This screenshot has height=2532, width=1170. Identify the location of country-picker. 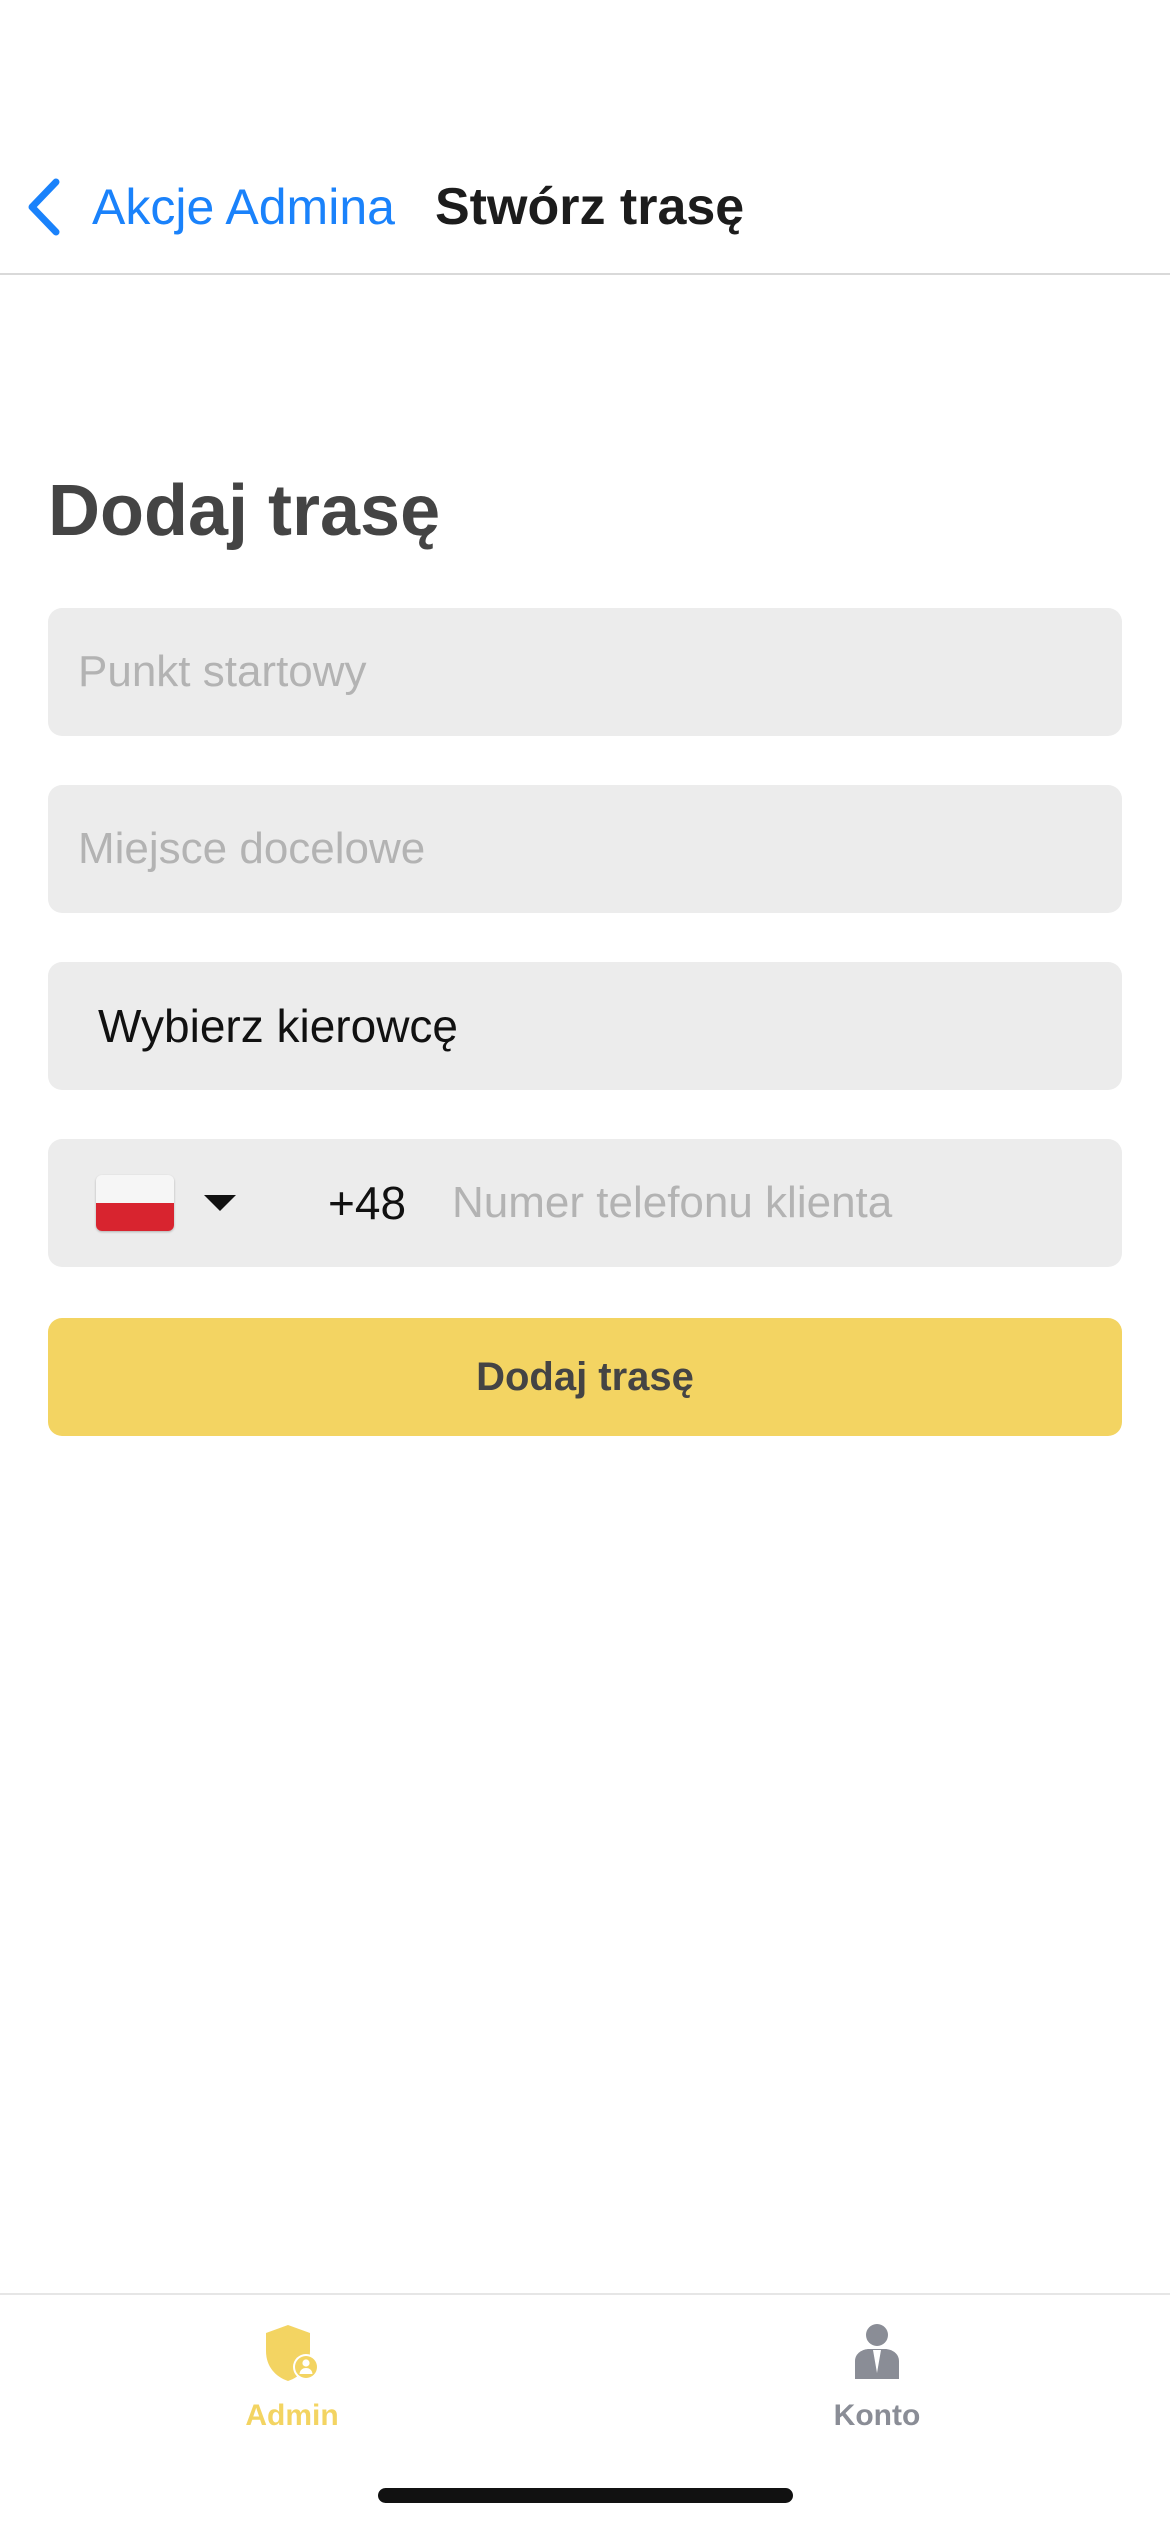
(166, 1203).